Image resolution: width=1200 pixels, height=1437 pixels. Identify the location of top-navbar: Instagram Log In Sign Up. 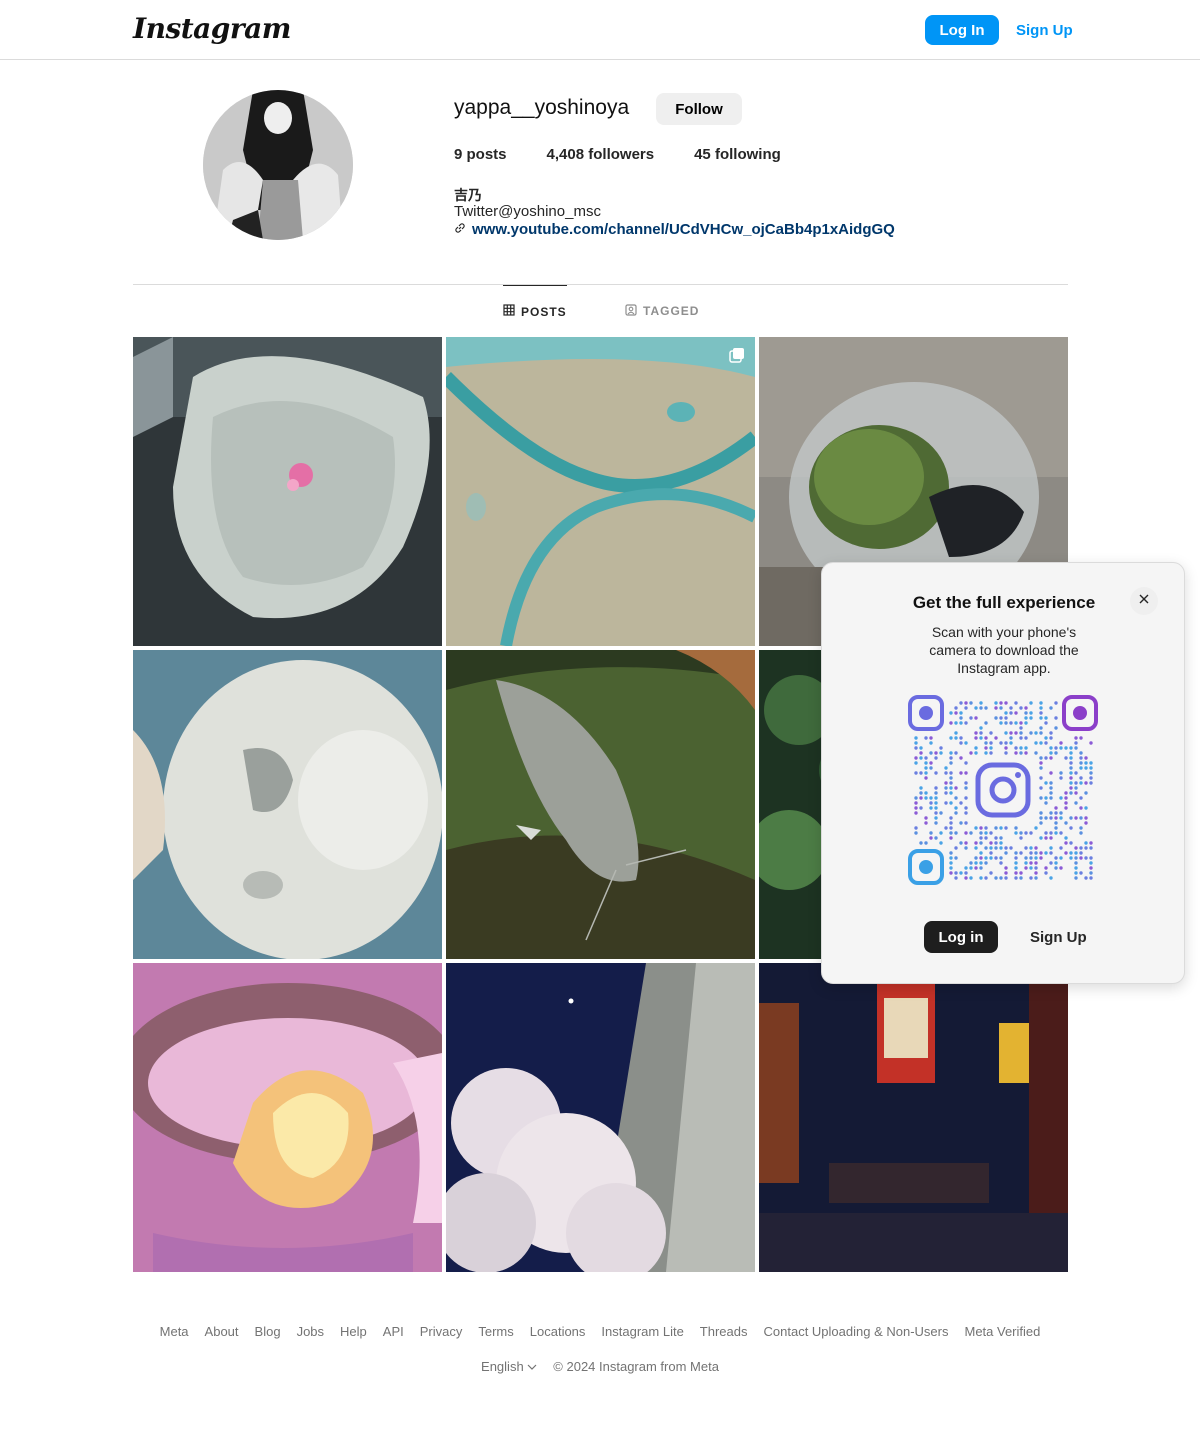
(600, 30).